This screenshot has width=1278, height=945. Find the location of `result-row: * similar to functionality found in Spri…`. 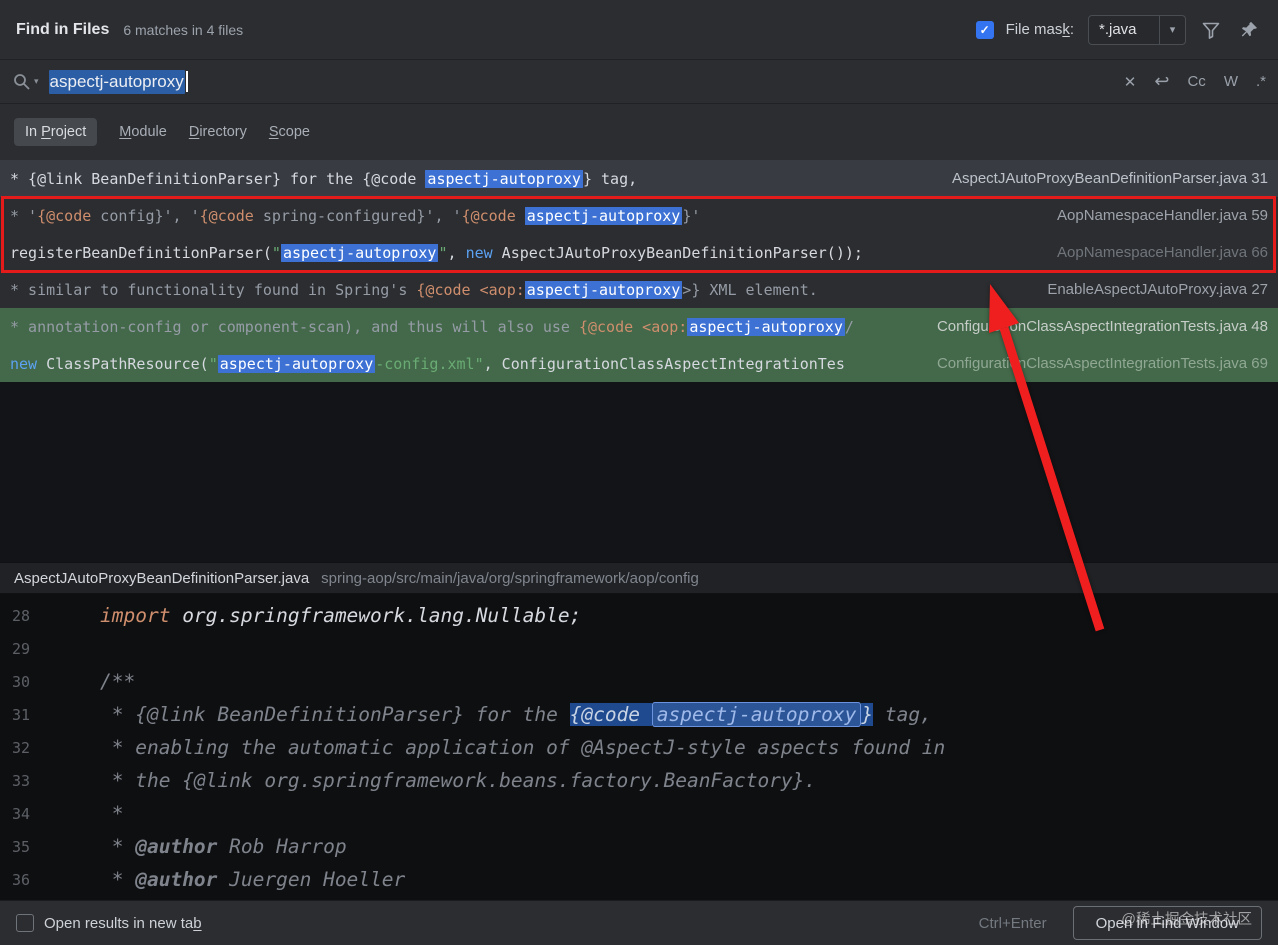

result-row: * similar to functionality found in Spri… is located at coordinates (639, 289).